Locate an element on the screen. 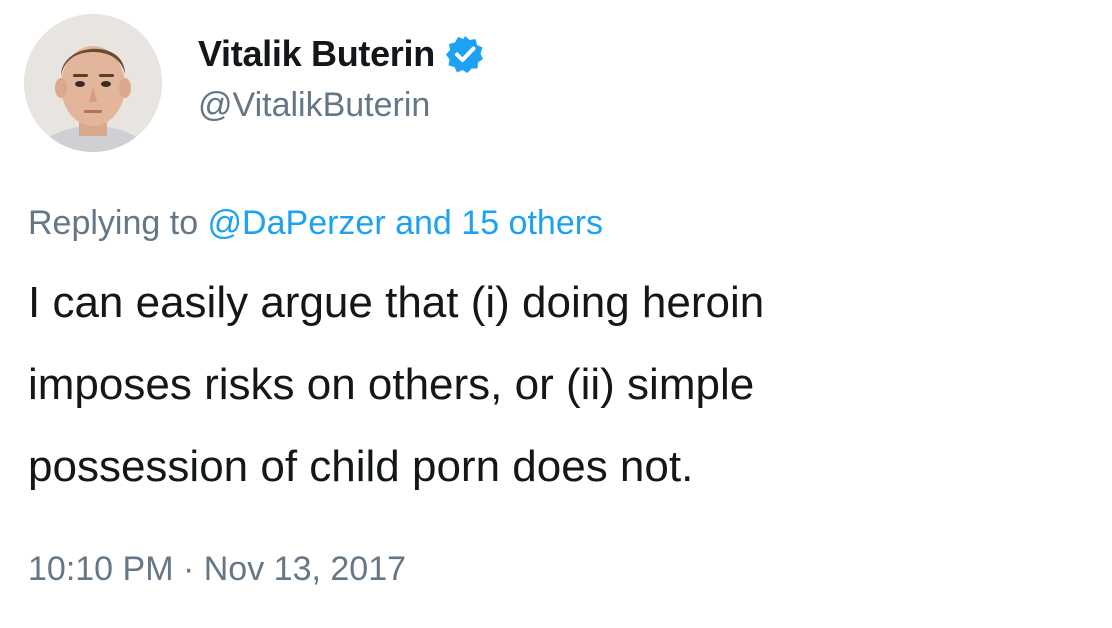 This screenshot has width=1112, height=628. verified-badge-icon is located at coordinates (465, 54).